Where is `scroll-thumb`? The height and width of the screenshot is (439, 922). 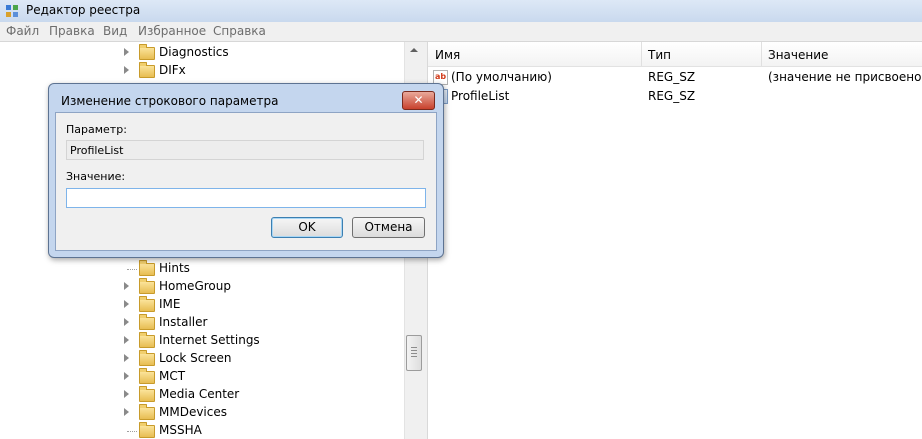
scroll-thumb is located at coordinates (414, 353).